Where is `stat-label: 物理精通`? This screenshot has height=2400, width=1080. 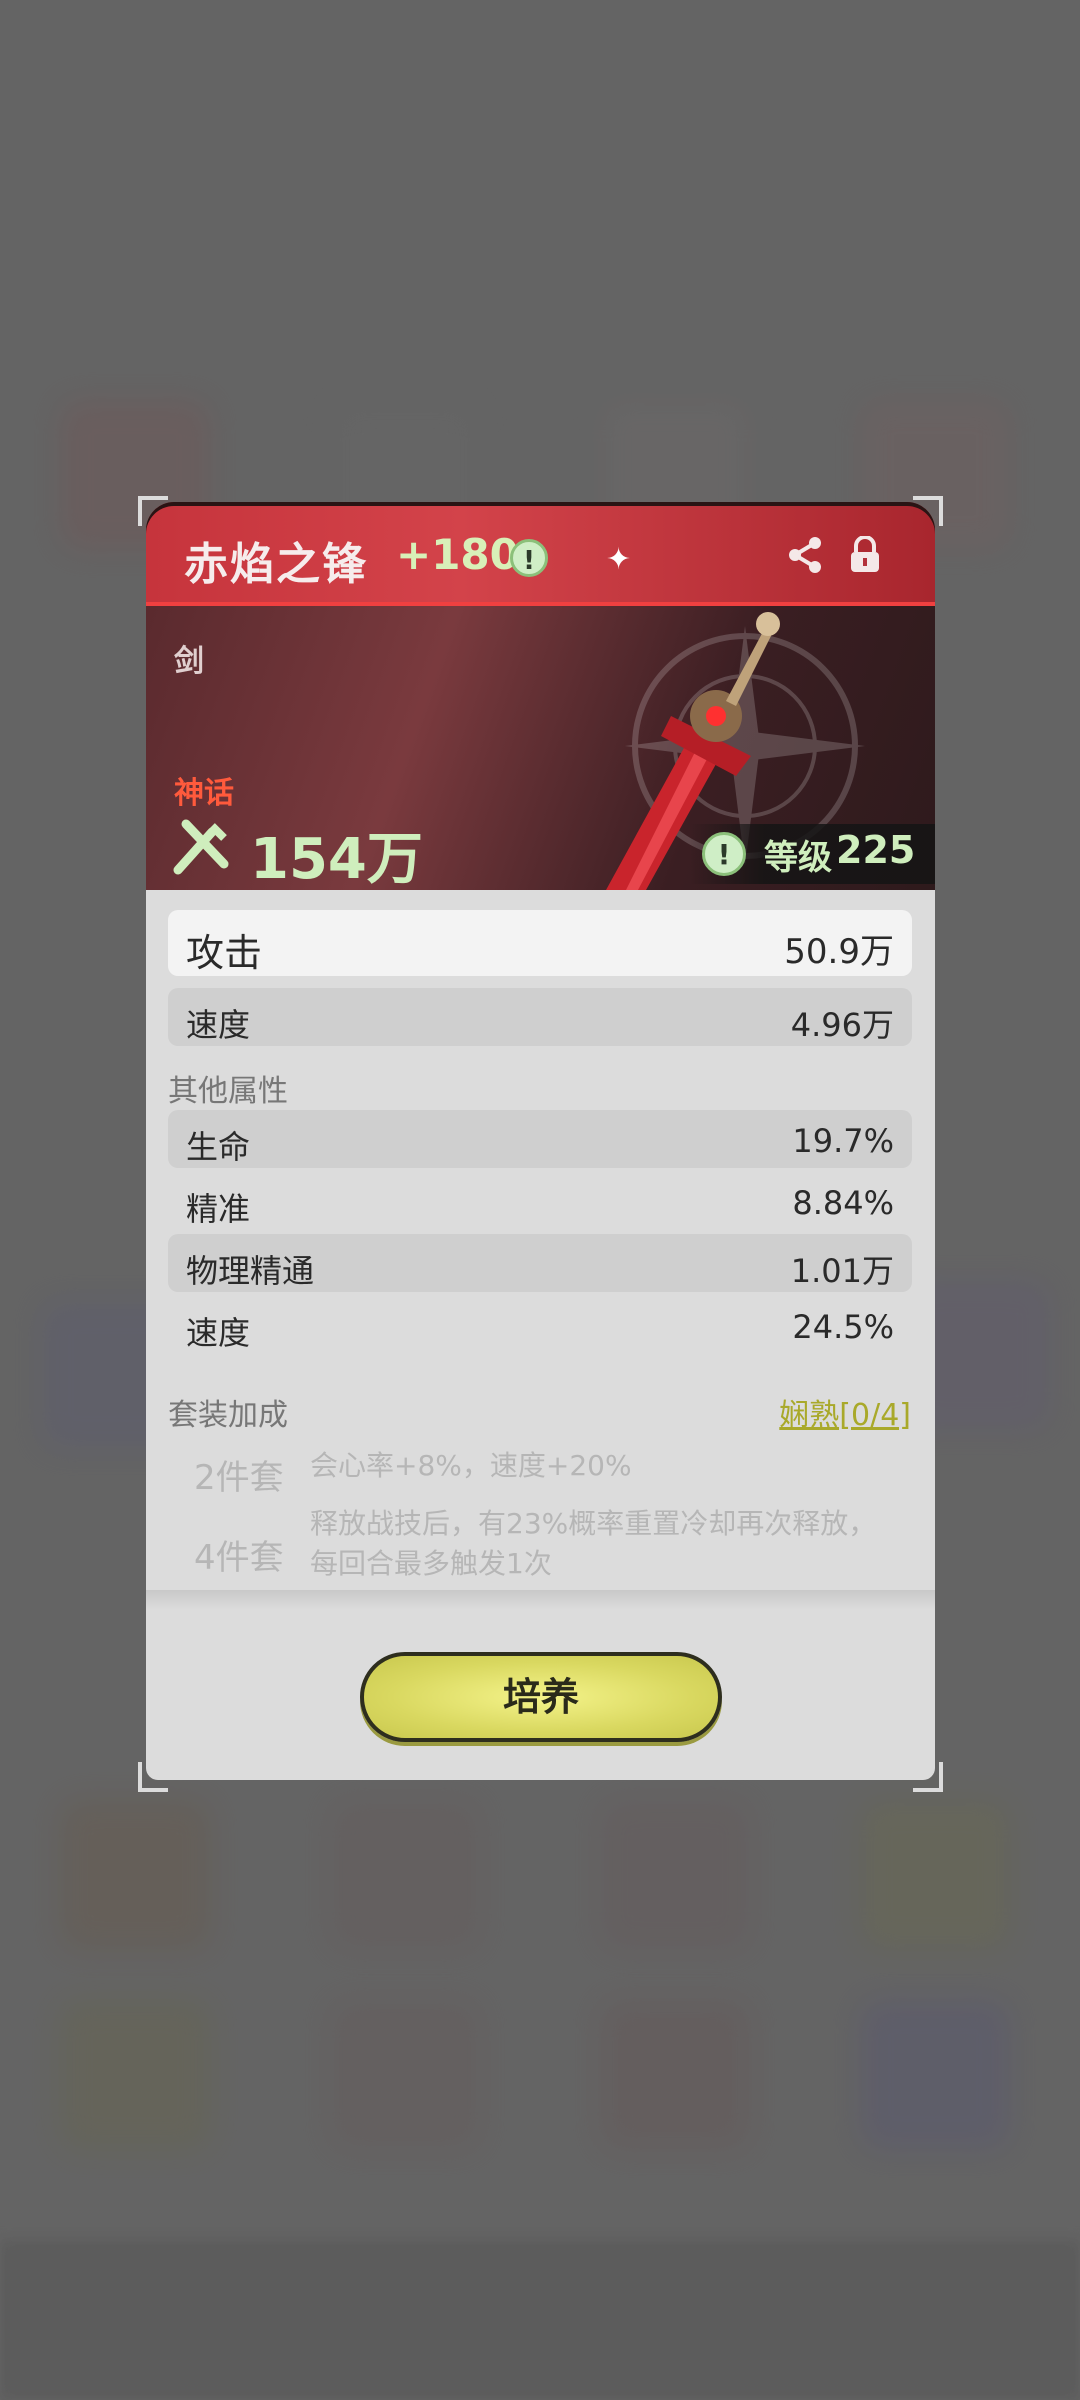 stat-label: 物理精通 is located at coordinates (250, 1271).